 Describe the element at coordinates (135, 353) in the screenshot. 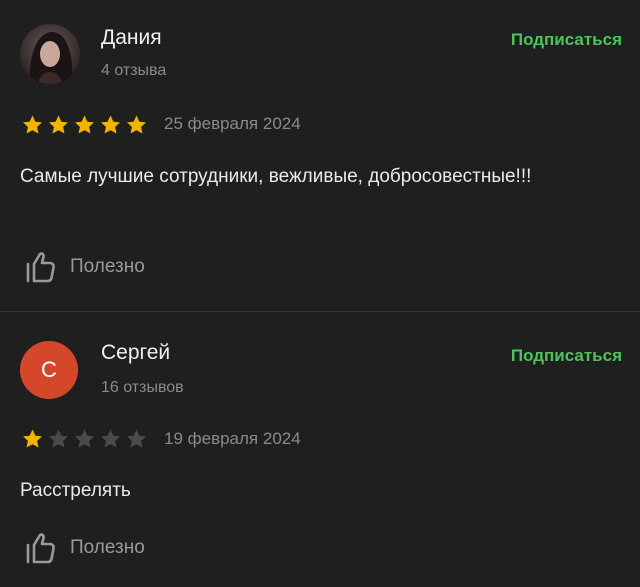

I see `author-name: Сергей` at that location.